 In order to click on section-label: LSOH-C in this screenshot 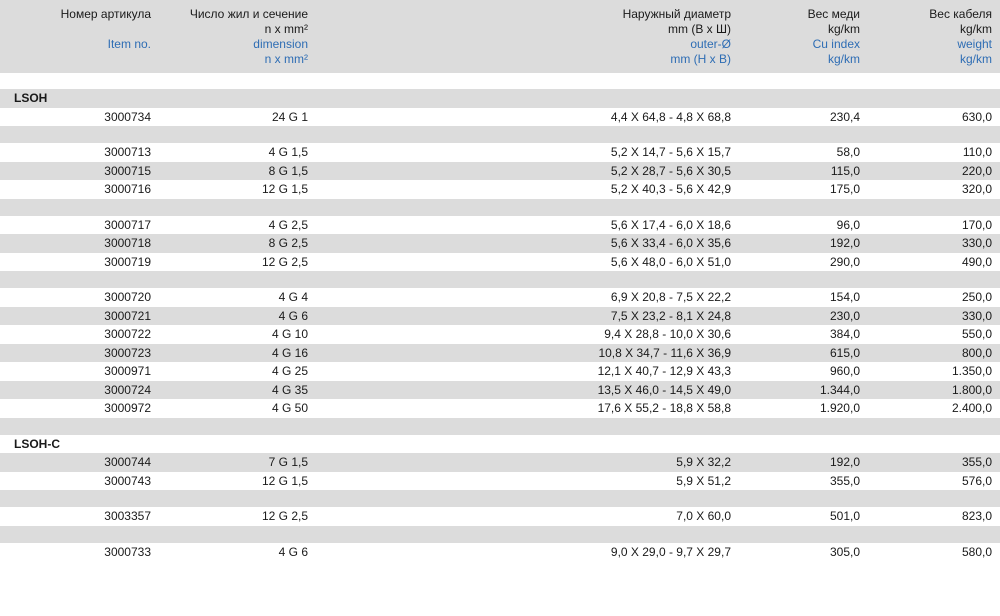, I will do `click(500, 443)`.